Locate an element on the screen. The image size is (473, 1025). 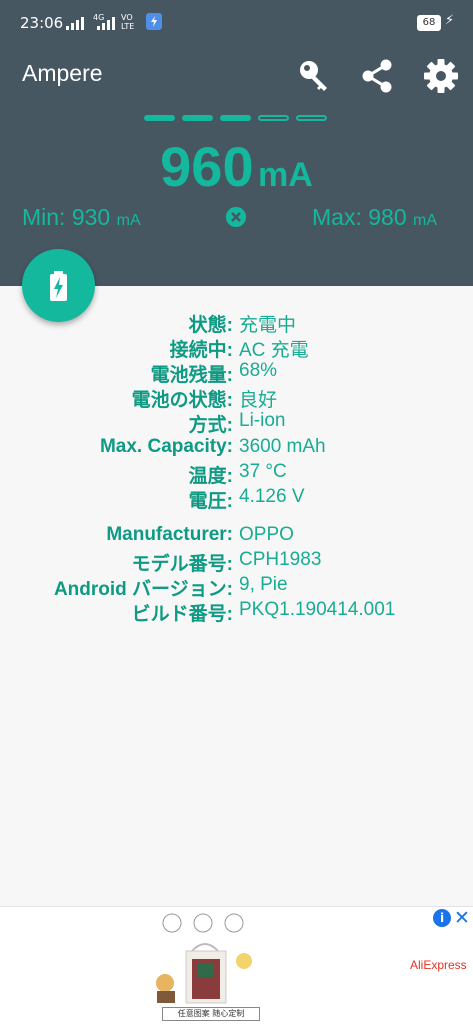
info-row: ビルド番号: PKQ1.190414.001 is located at coordinates (236, 612).